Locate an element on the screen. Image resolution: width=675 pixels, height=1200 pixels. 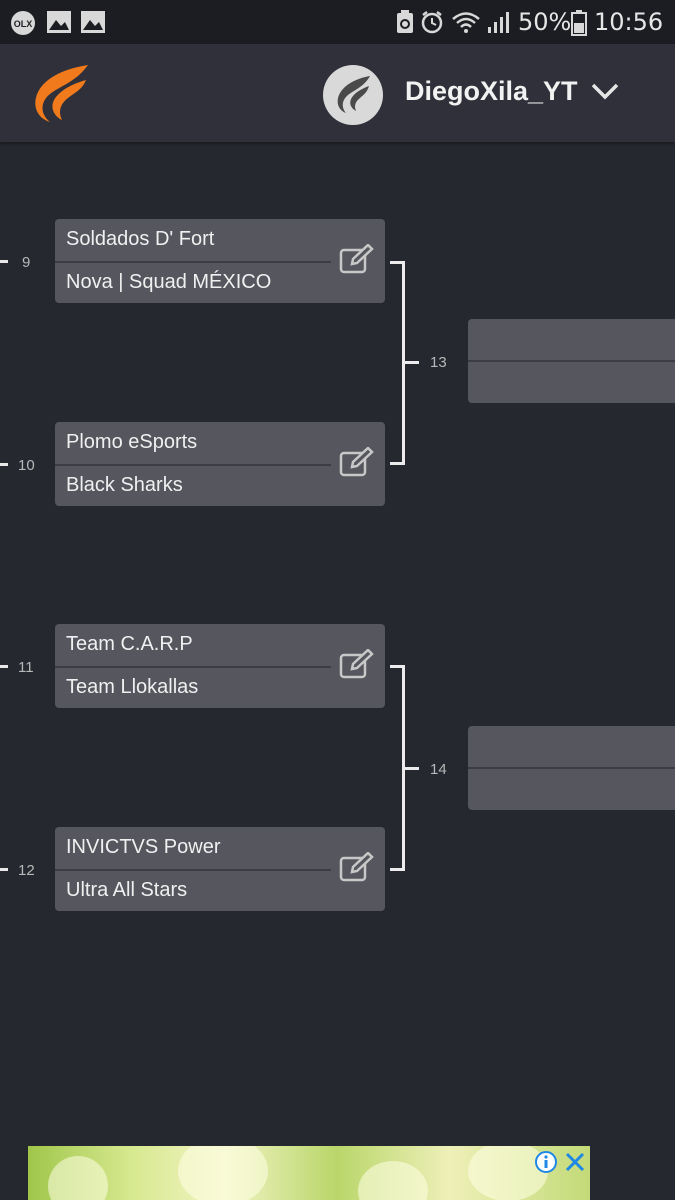
status-bar: OLX 50% 10:56 is located at coordinates (337, 22).